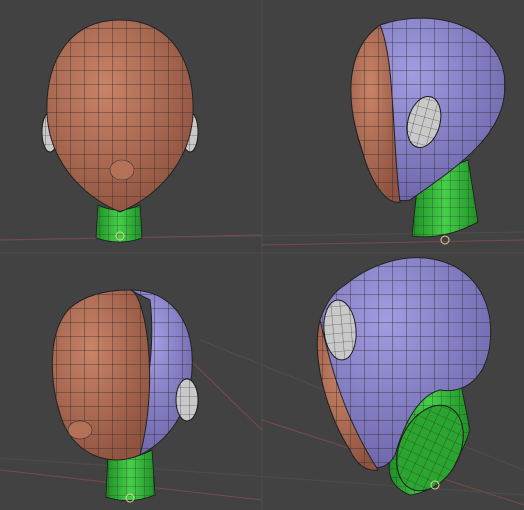  What do you see at coordinates (120, 131) in the screenshot?
I see `front-view` at bounding box center [120, 131].